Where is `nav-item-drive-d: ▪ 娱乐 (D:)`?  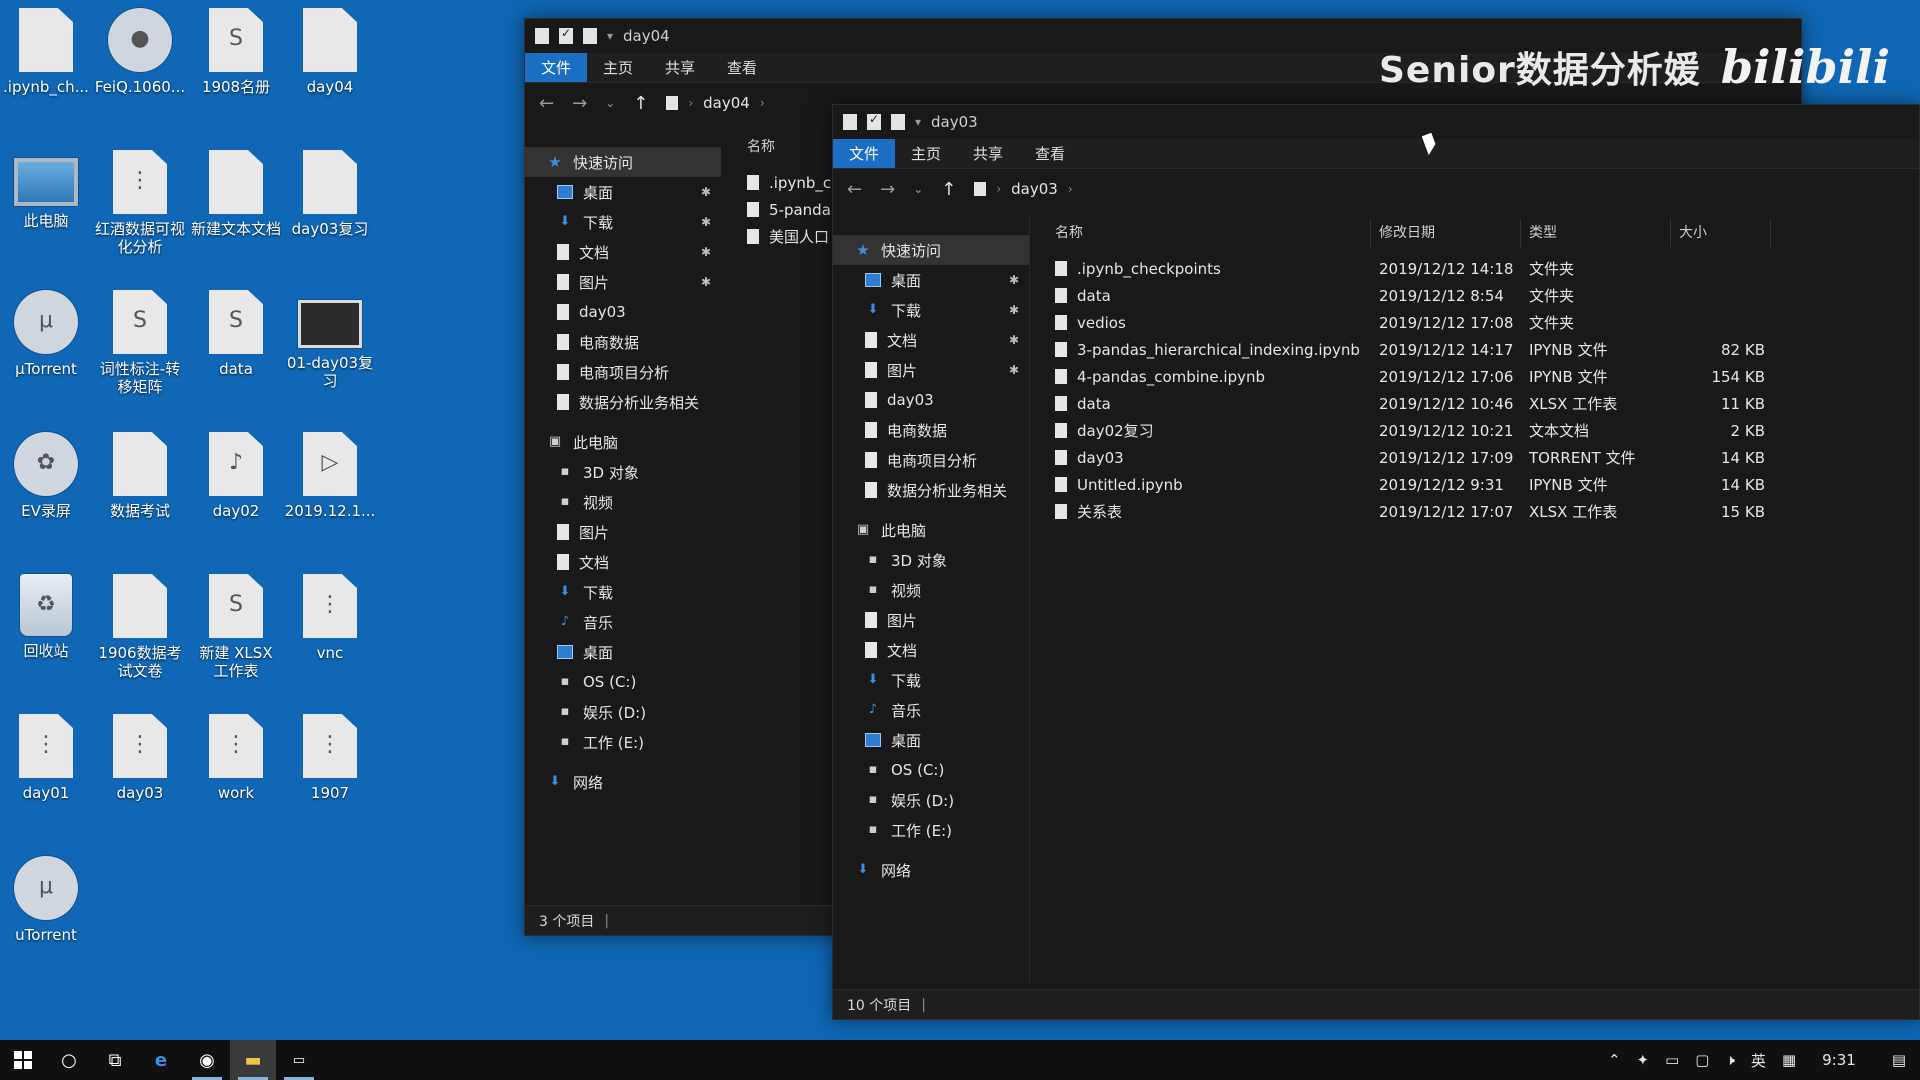
nav-item-drive-d: ▪ 娱乐 (D:) is located at coordinates (623, 712).